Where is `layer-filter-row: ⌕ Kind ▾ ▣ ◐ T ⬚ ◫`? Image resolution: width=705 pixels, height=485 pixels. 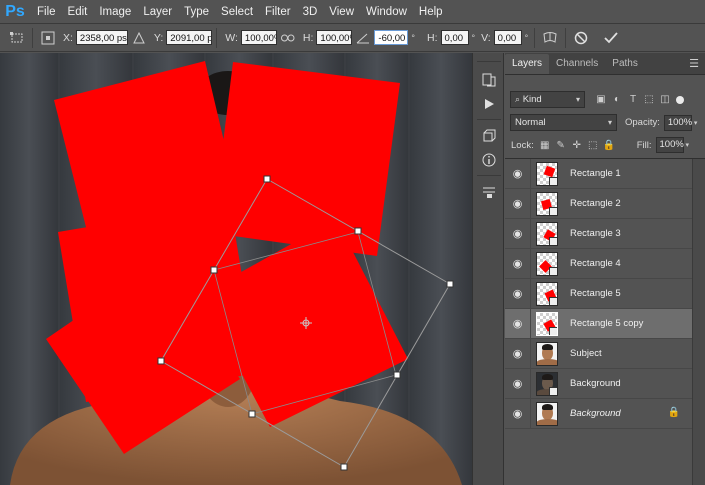
layer-filter-row: ⌕ Kind ▾ ▣ ◐ T ⬚ ◫ is located at coordinates (605, 99).